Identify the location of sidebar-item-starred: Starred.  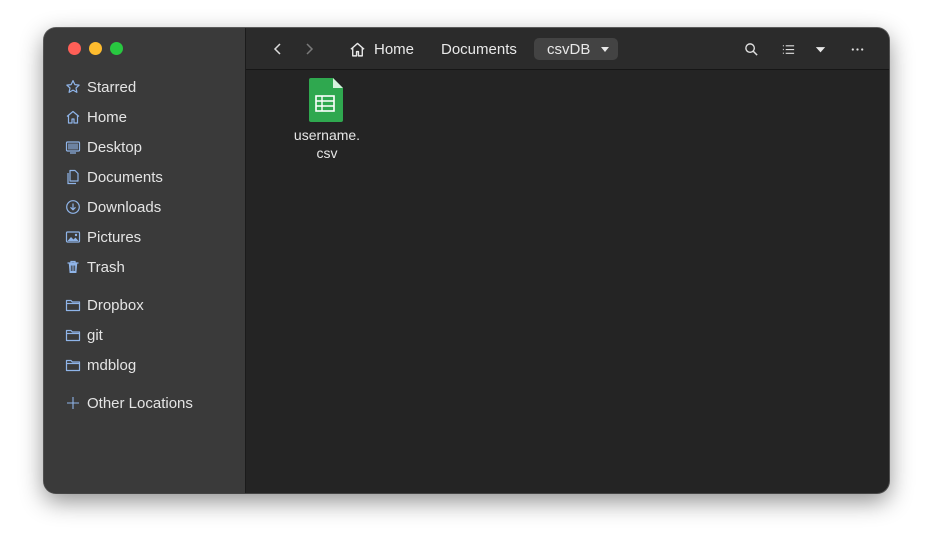
(144, 87).